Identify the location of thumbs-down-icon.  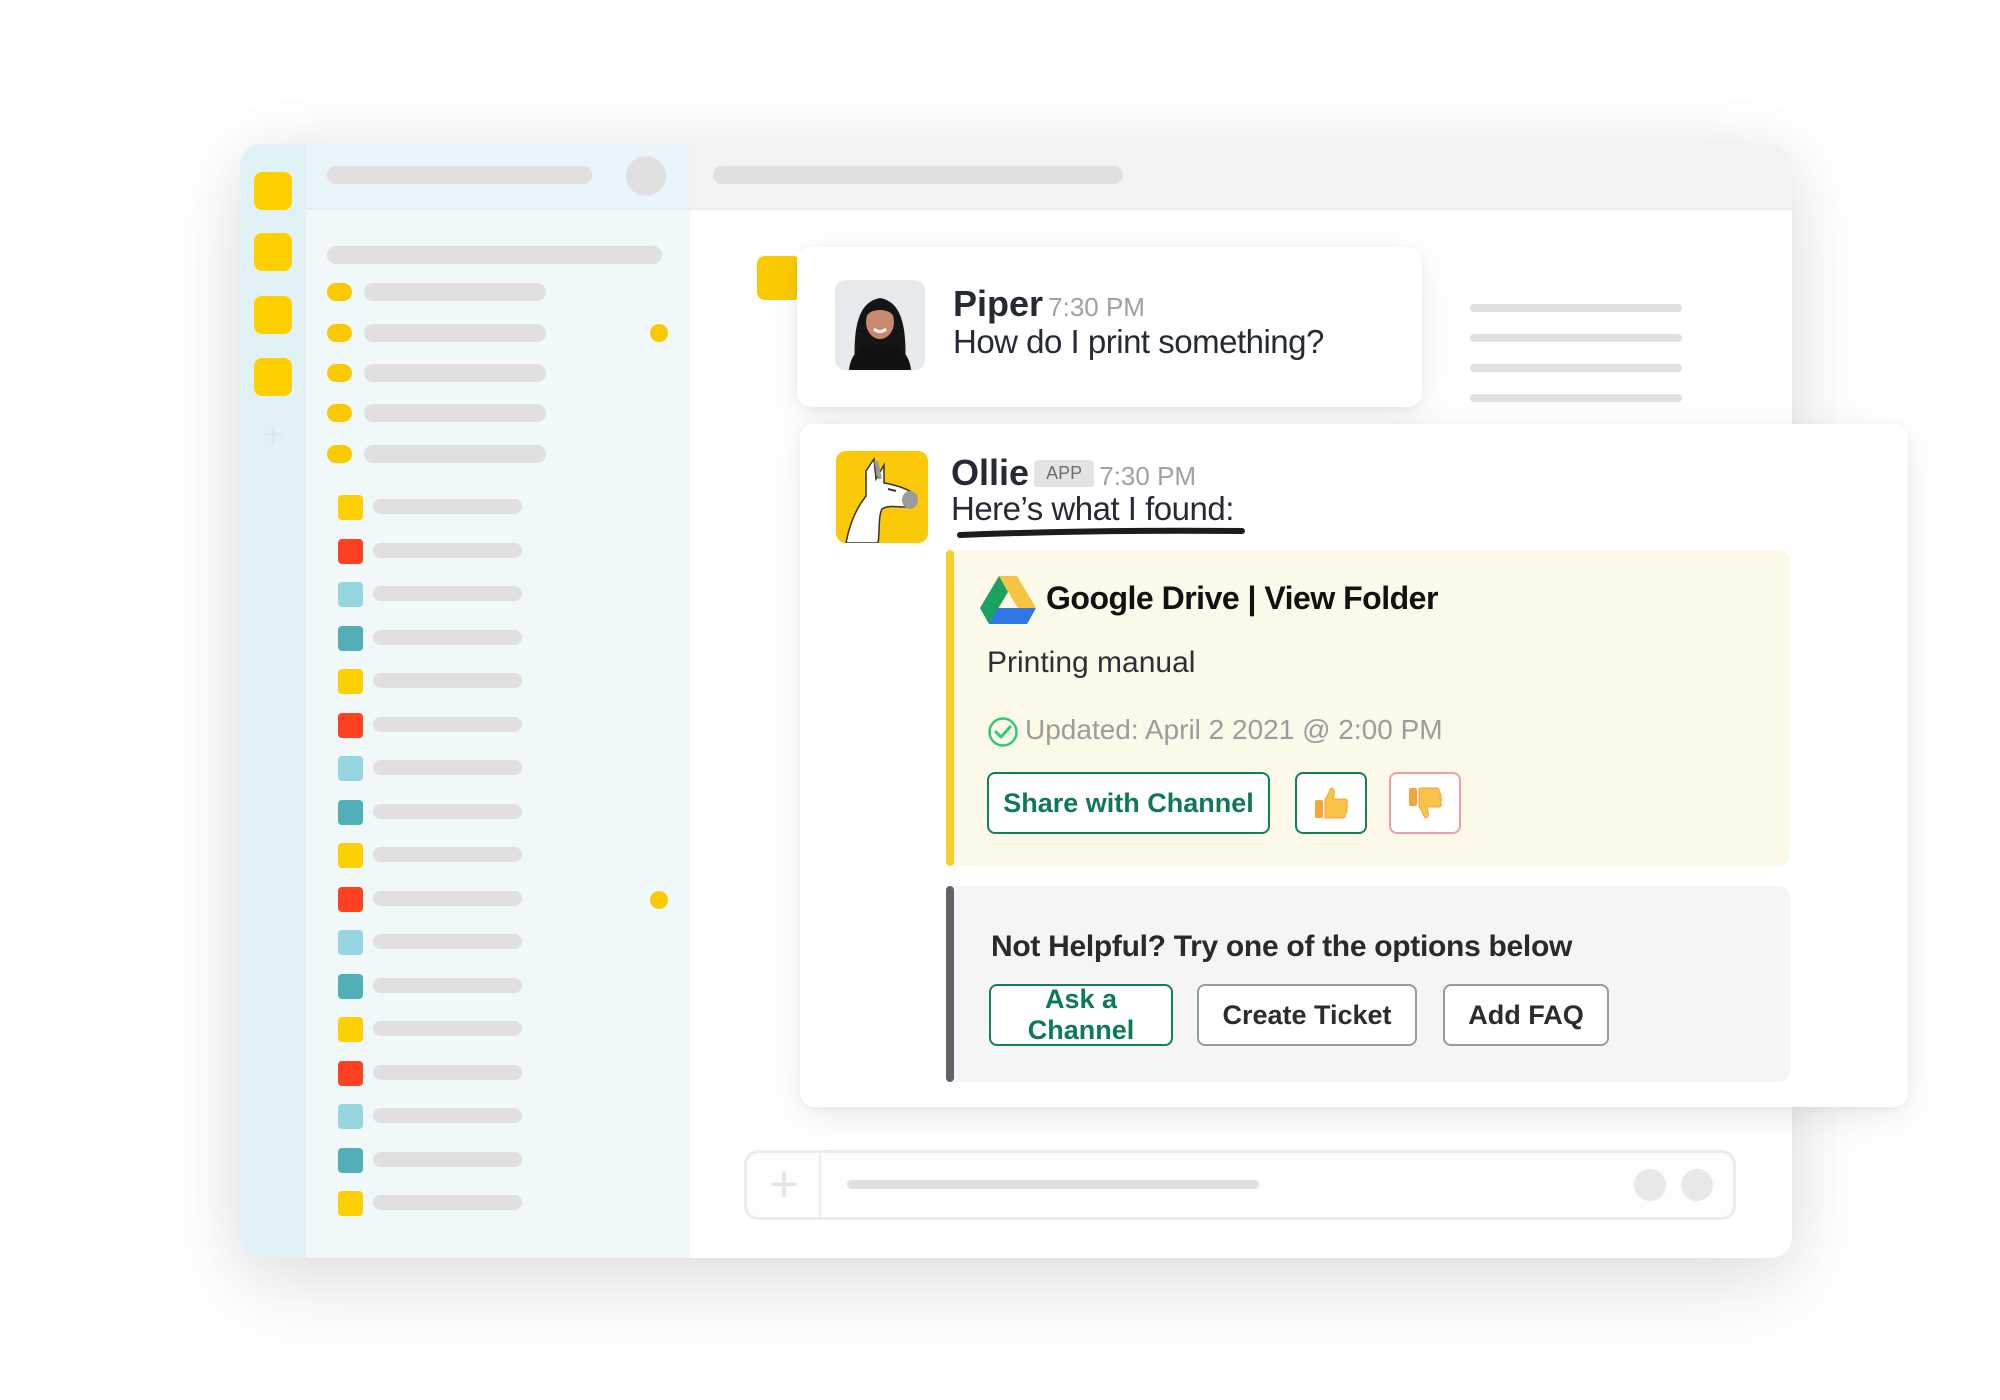
(1425, 803).